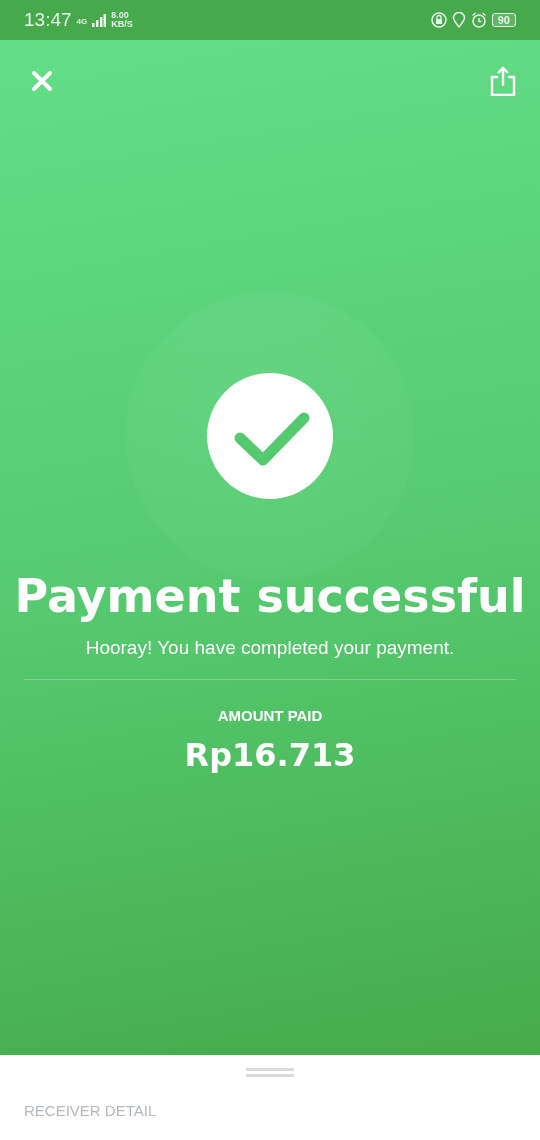  What do you see at coordinates (48, 20) in the screenshot?
I see `clock-time: 13:47` at bounding box center [48, 20].